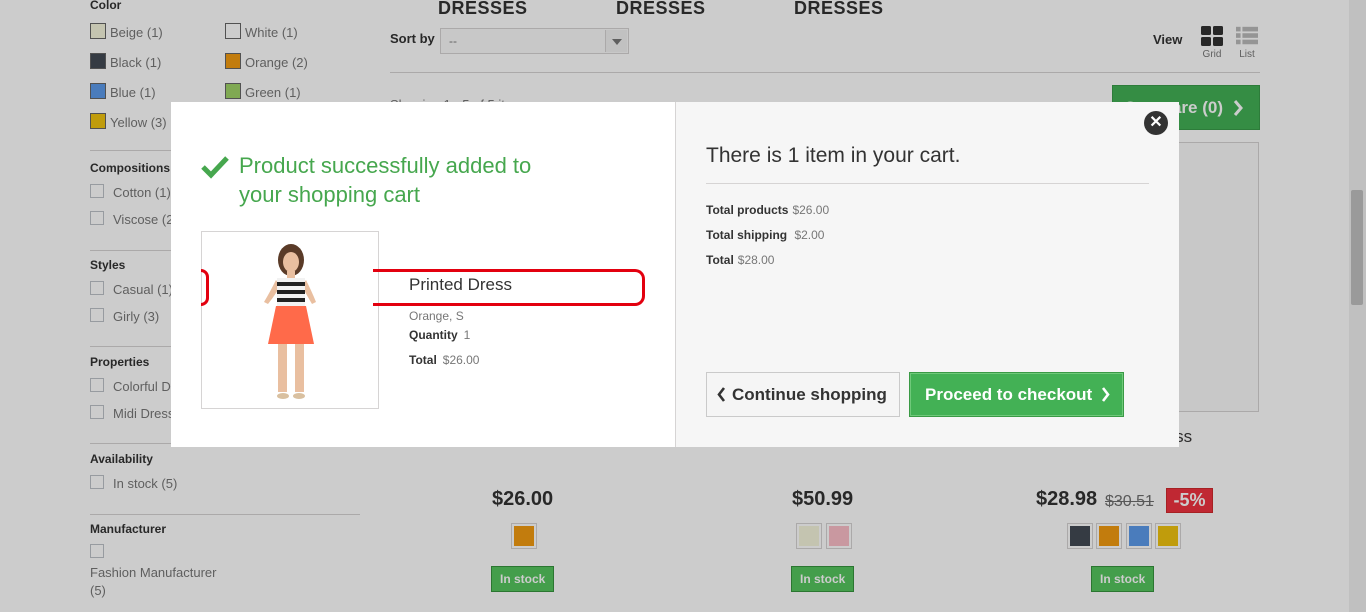 This screenshot has height=612, width=1366. I want to click on dress-model-image, so click(290, 320).